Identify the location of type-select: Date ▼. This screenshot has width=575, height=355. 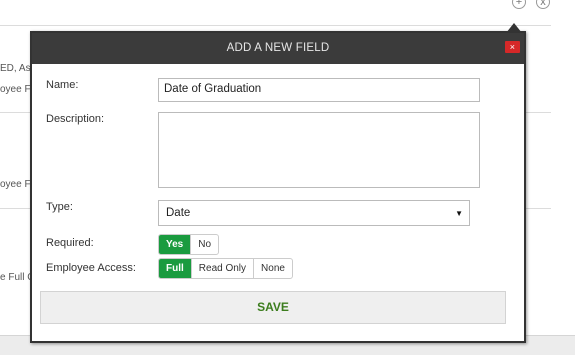
(314, 213).